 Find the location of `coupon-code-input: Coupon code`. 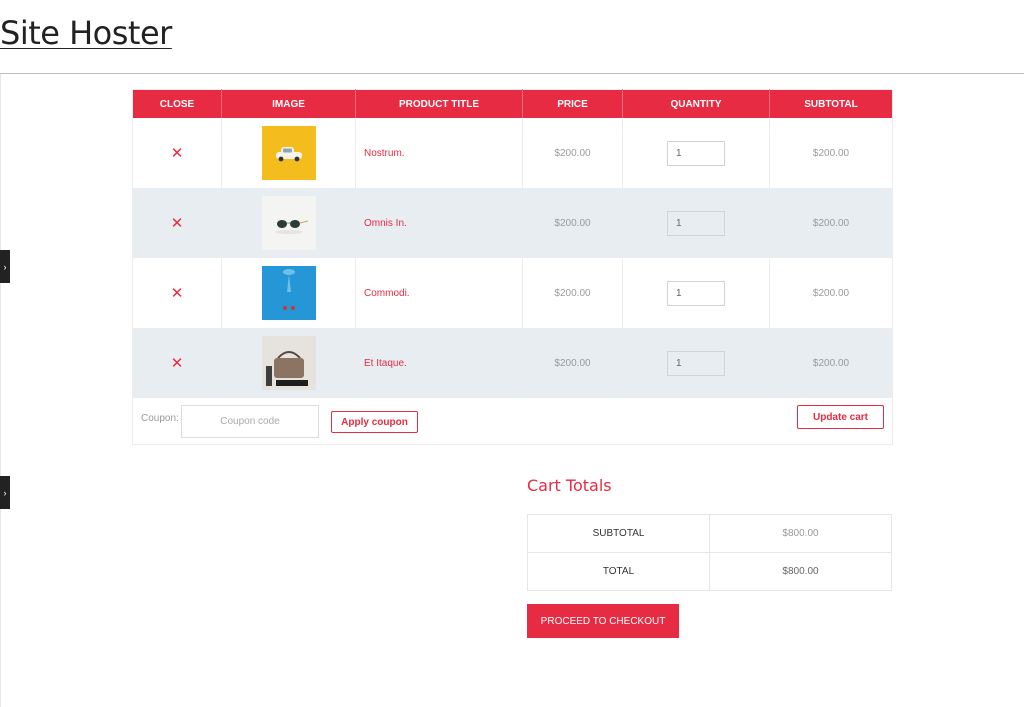

coupon-code-input: Coupon code is located at coordinates (250, 421).